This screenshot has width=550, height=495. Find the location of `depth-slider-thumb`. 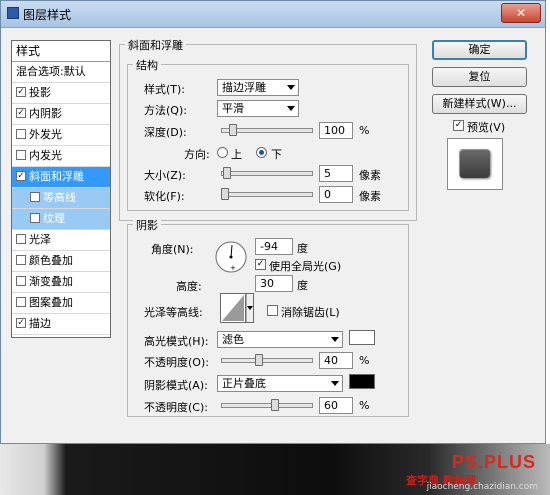

depth-slider-thumb is located at coordinates (233, 130).